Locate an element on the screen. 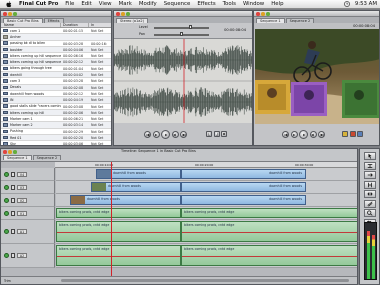  playhead is located at coordinates (111, 219).